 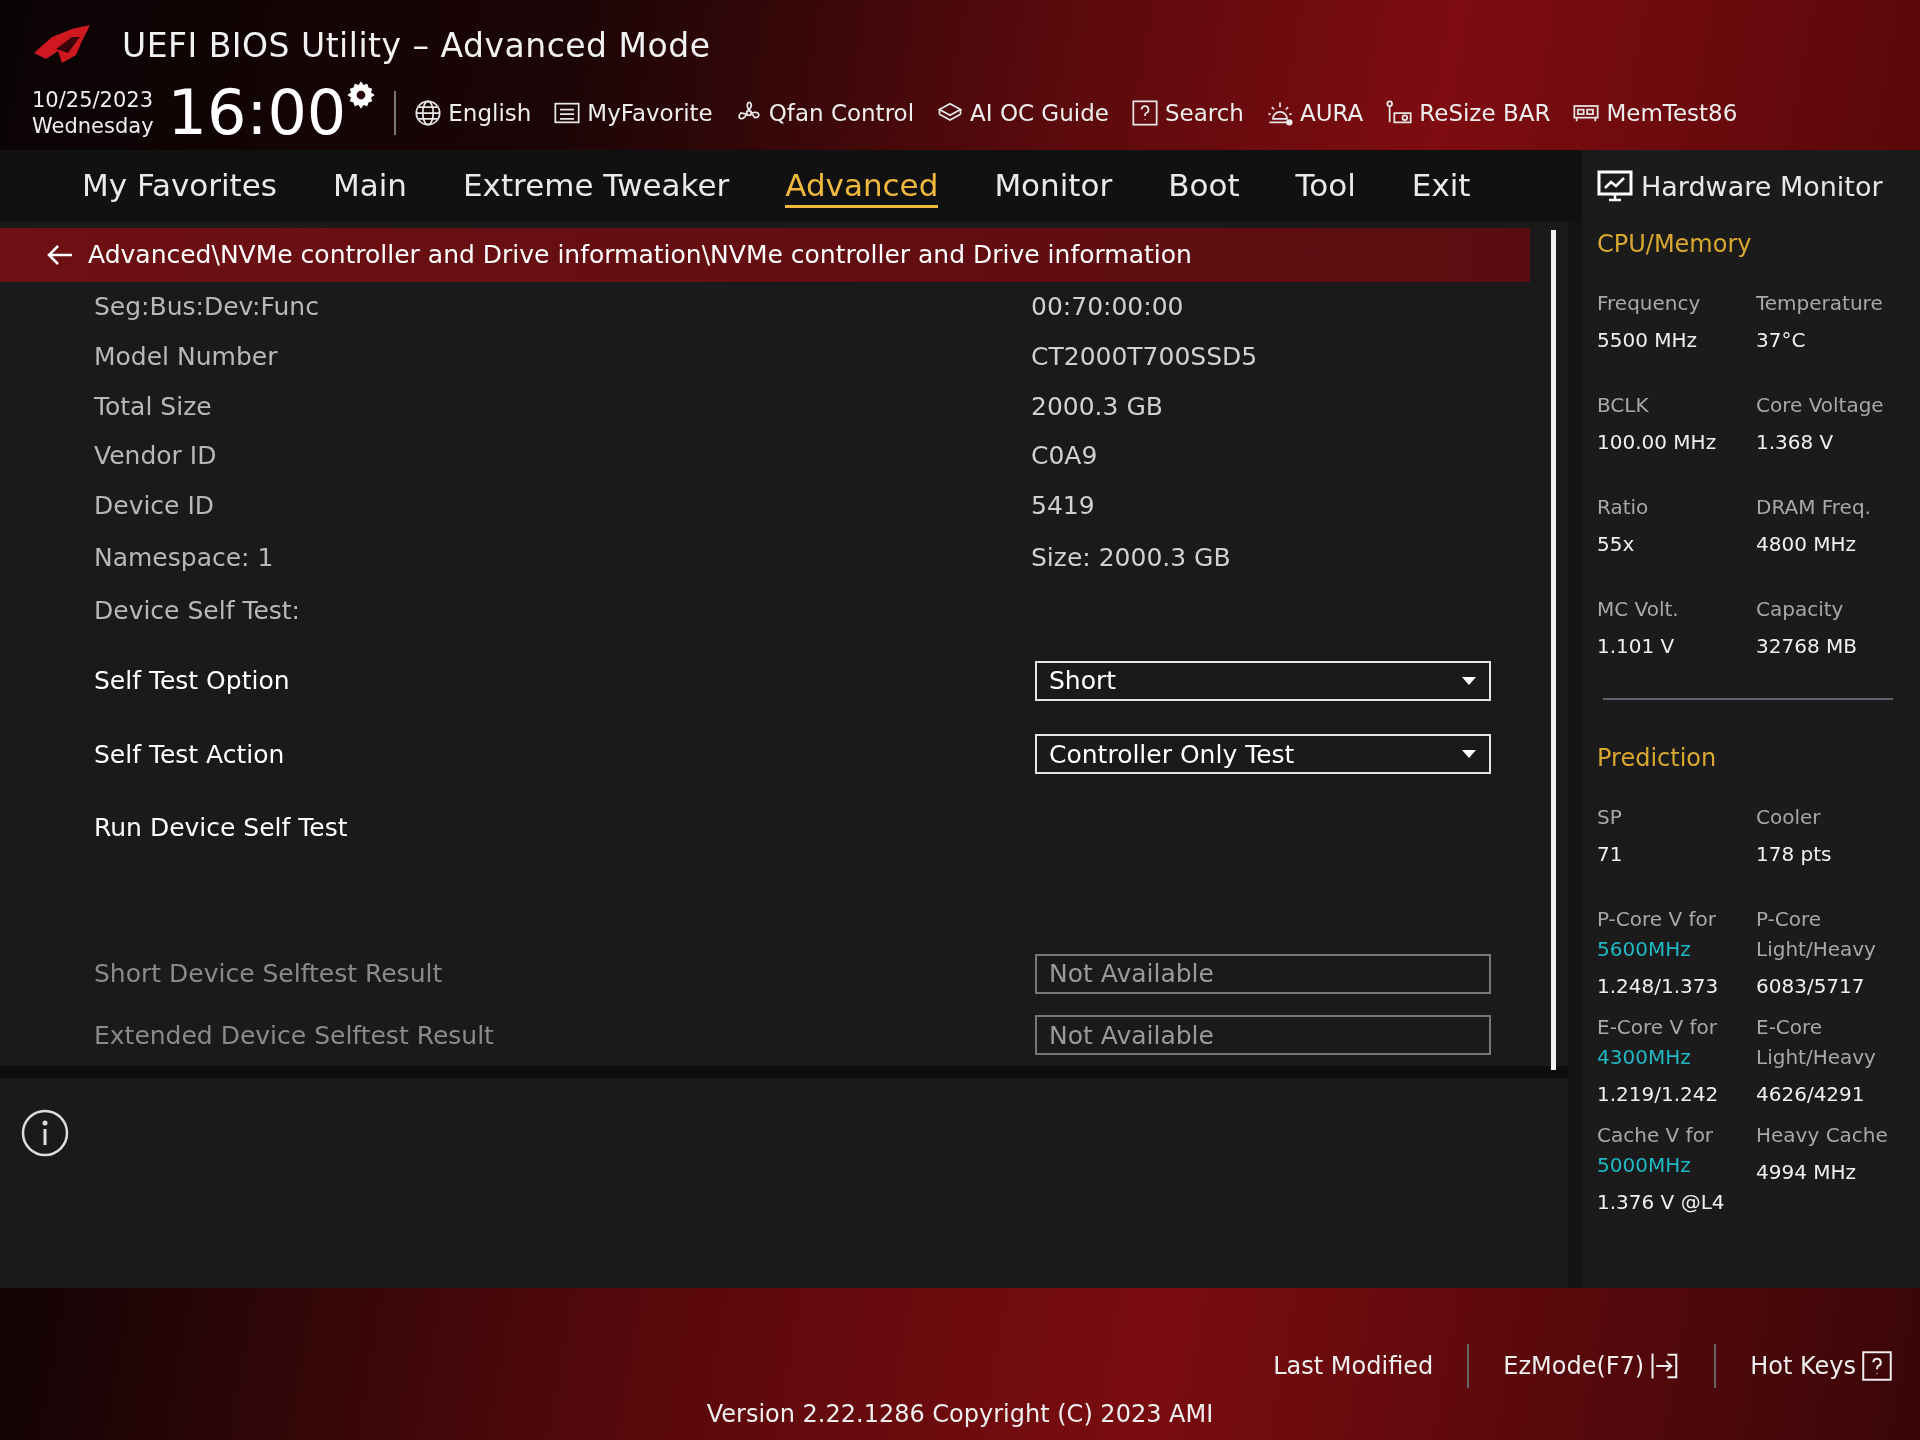 What do you see at coordinates (186, 356) in the screenshot?
I see `setting-label: Model Number` at bounding box center [186, 356].